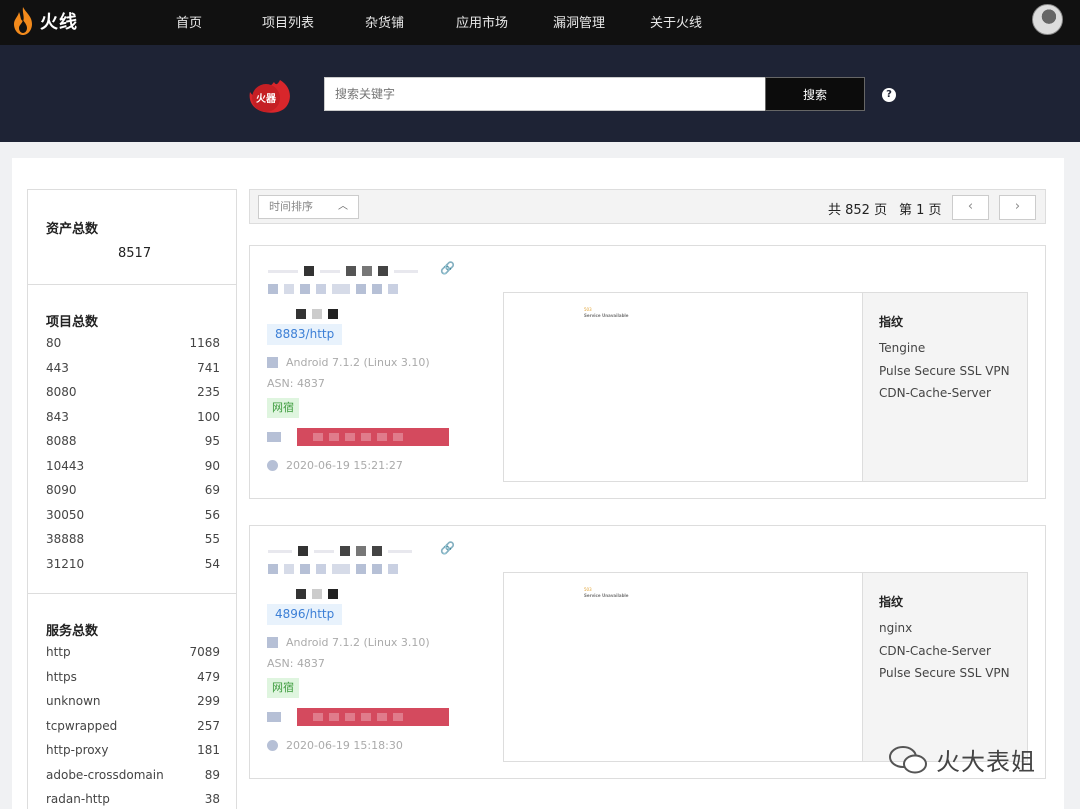  I want to click on project-port-row: 80 1168, so click(133, 346).